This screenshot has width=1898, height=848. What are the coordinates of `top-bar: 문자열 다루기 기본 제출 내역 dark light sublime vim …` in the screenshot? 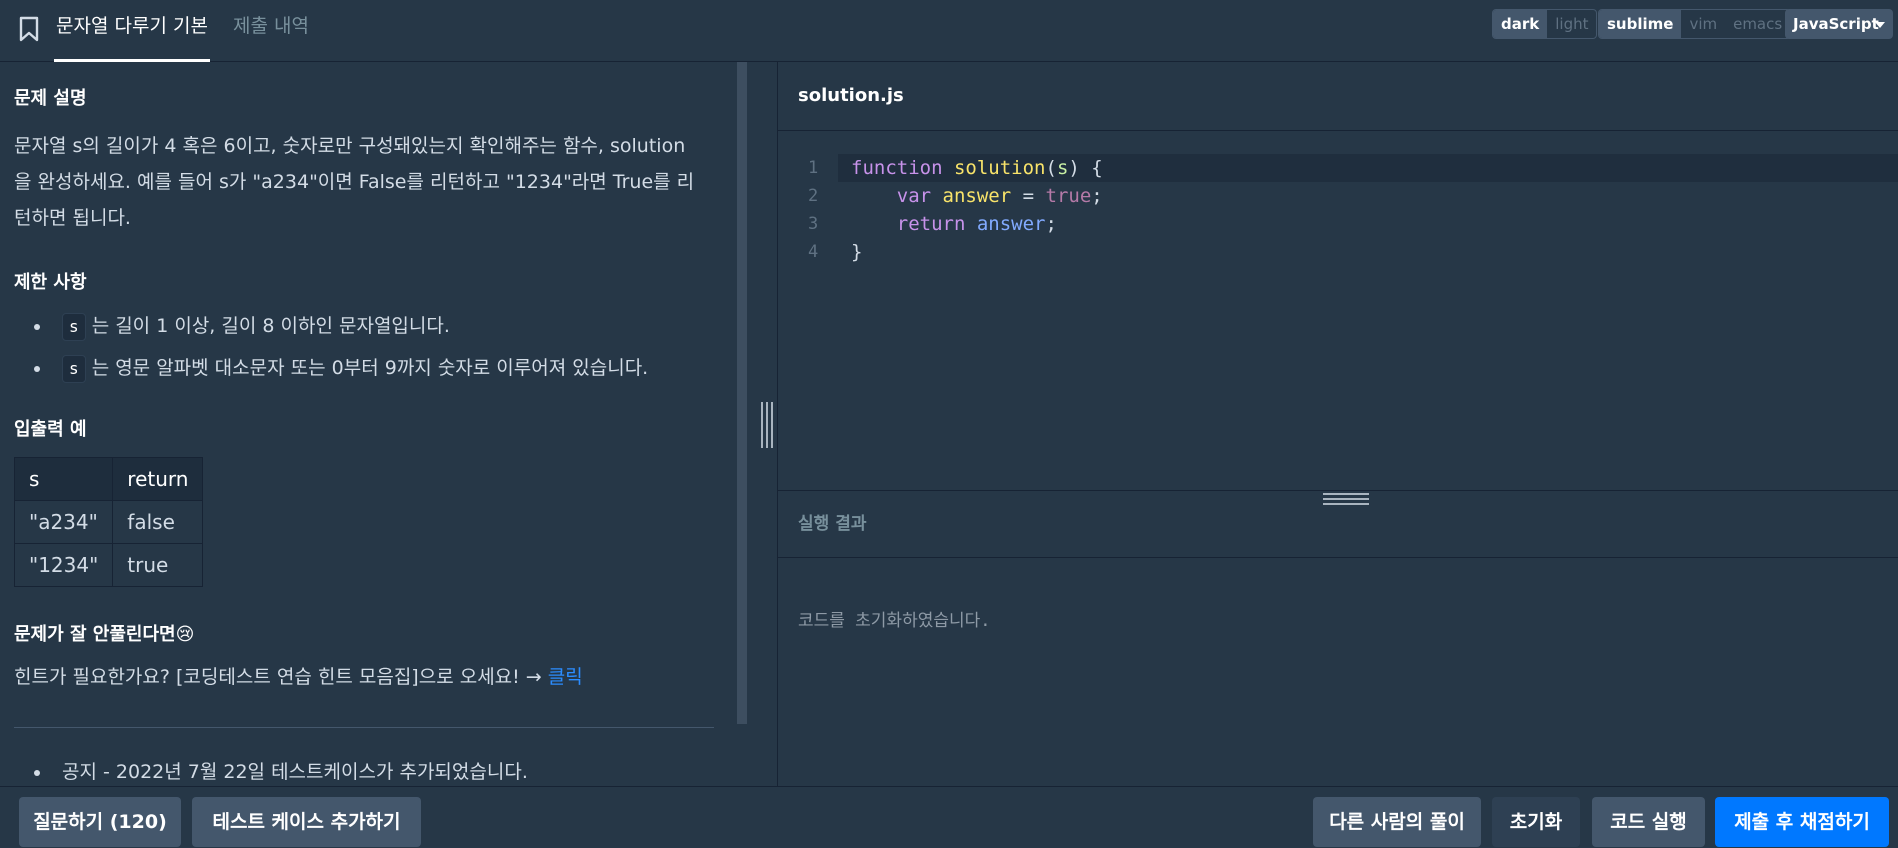 It's located at (949, 31).